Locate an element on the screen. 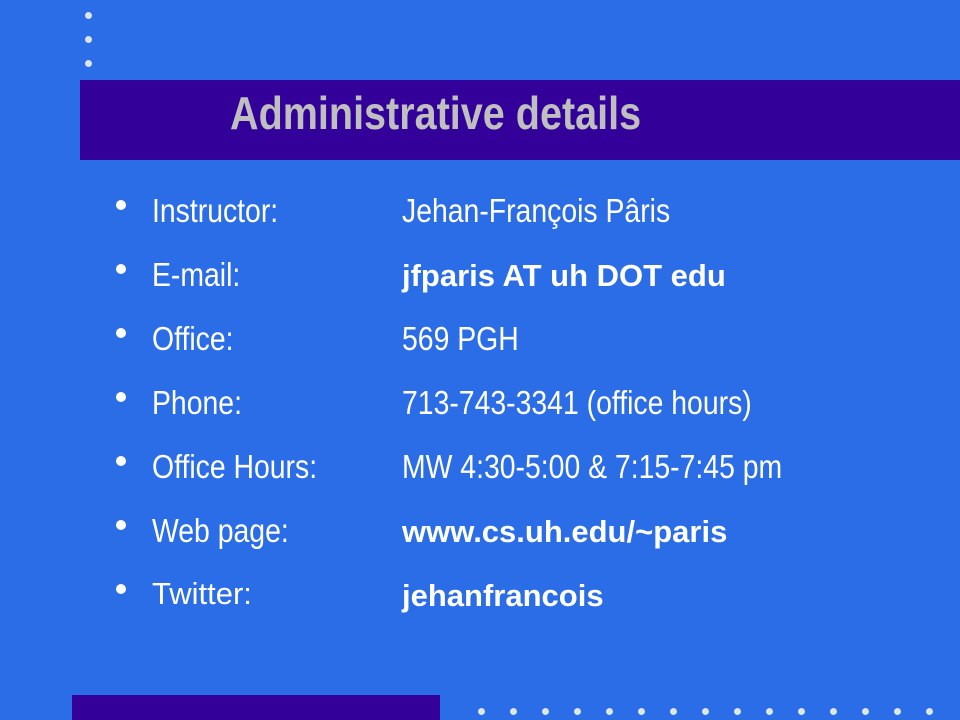 The height and width of the screenshot is (720, 960). list-item-web-page: Web page: www.cs.uh.edu/~paris is located at coordinates (516, 534).